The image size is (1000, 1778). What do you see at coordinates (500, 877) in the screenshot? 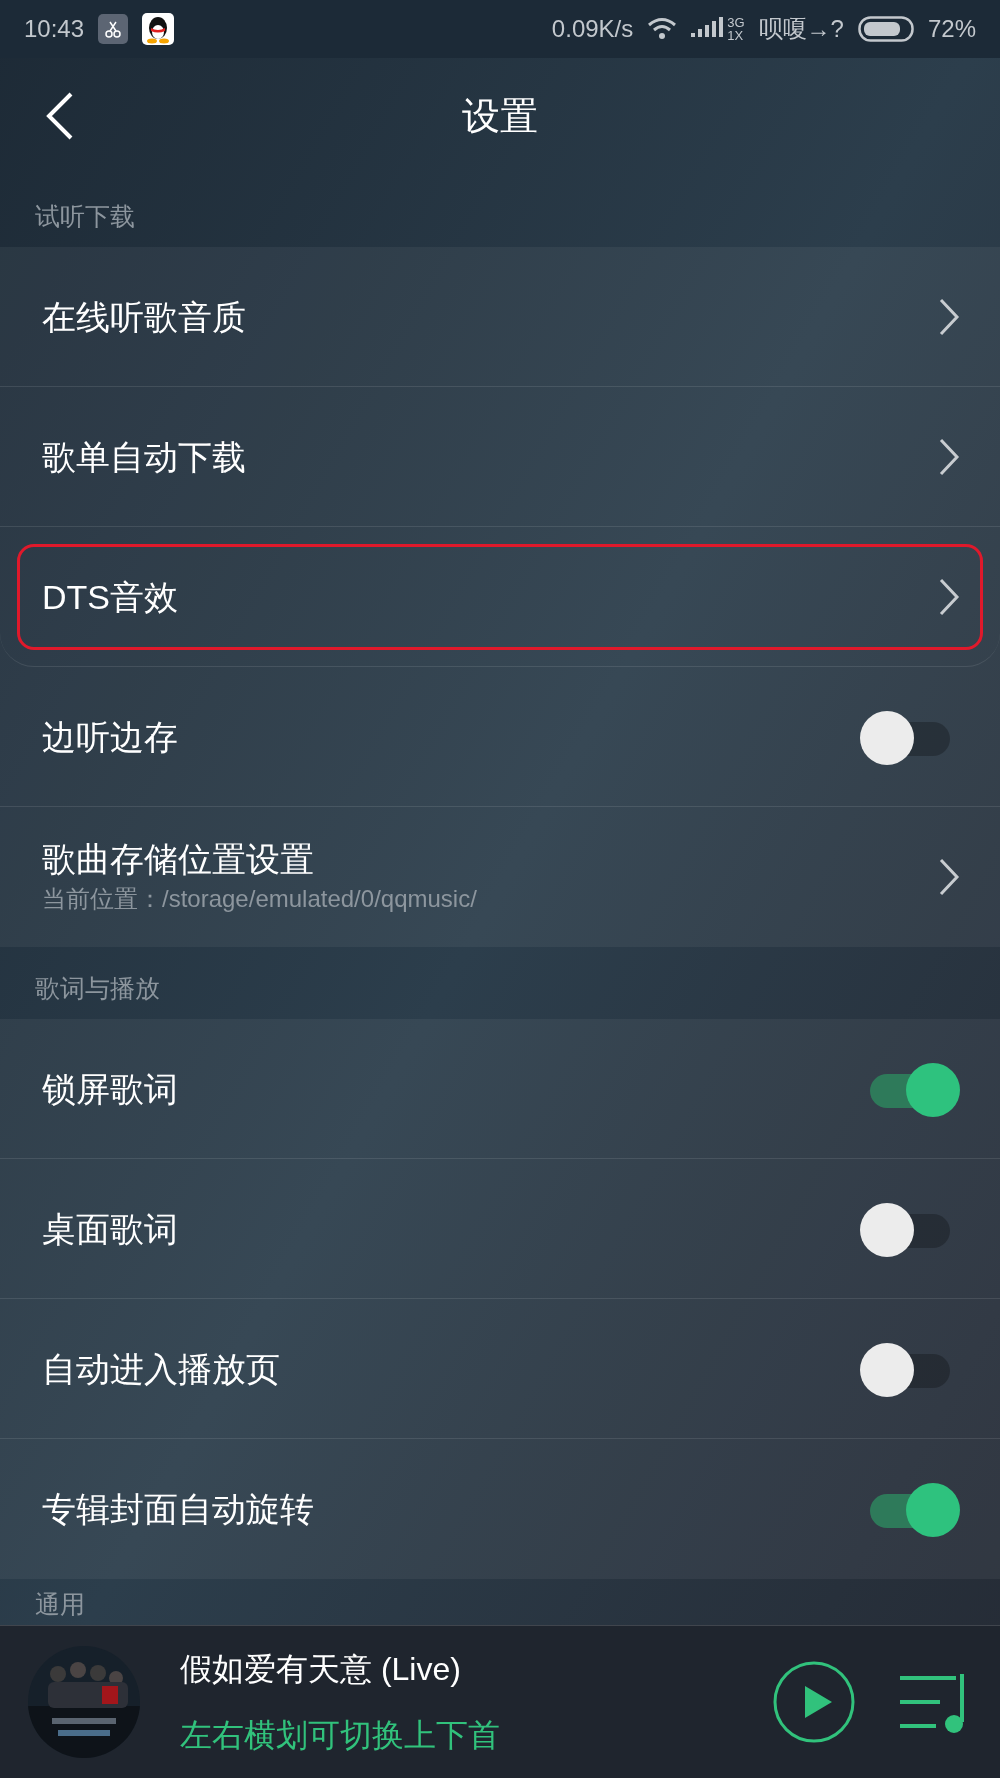
I see `settings-row: 歌曲存储位置设置 当前位置：/storage/emulated/0/qqmusic/` at bounding box center [500, 877].